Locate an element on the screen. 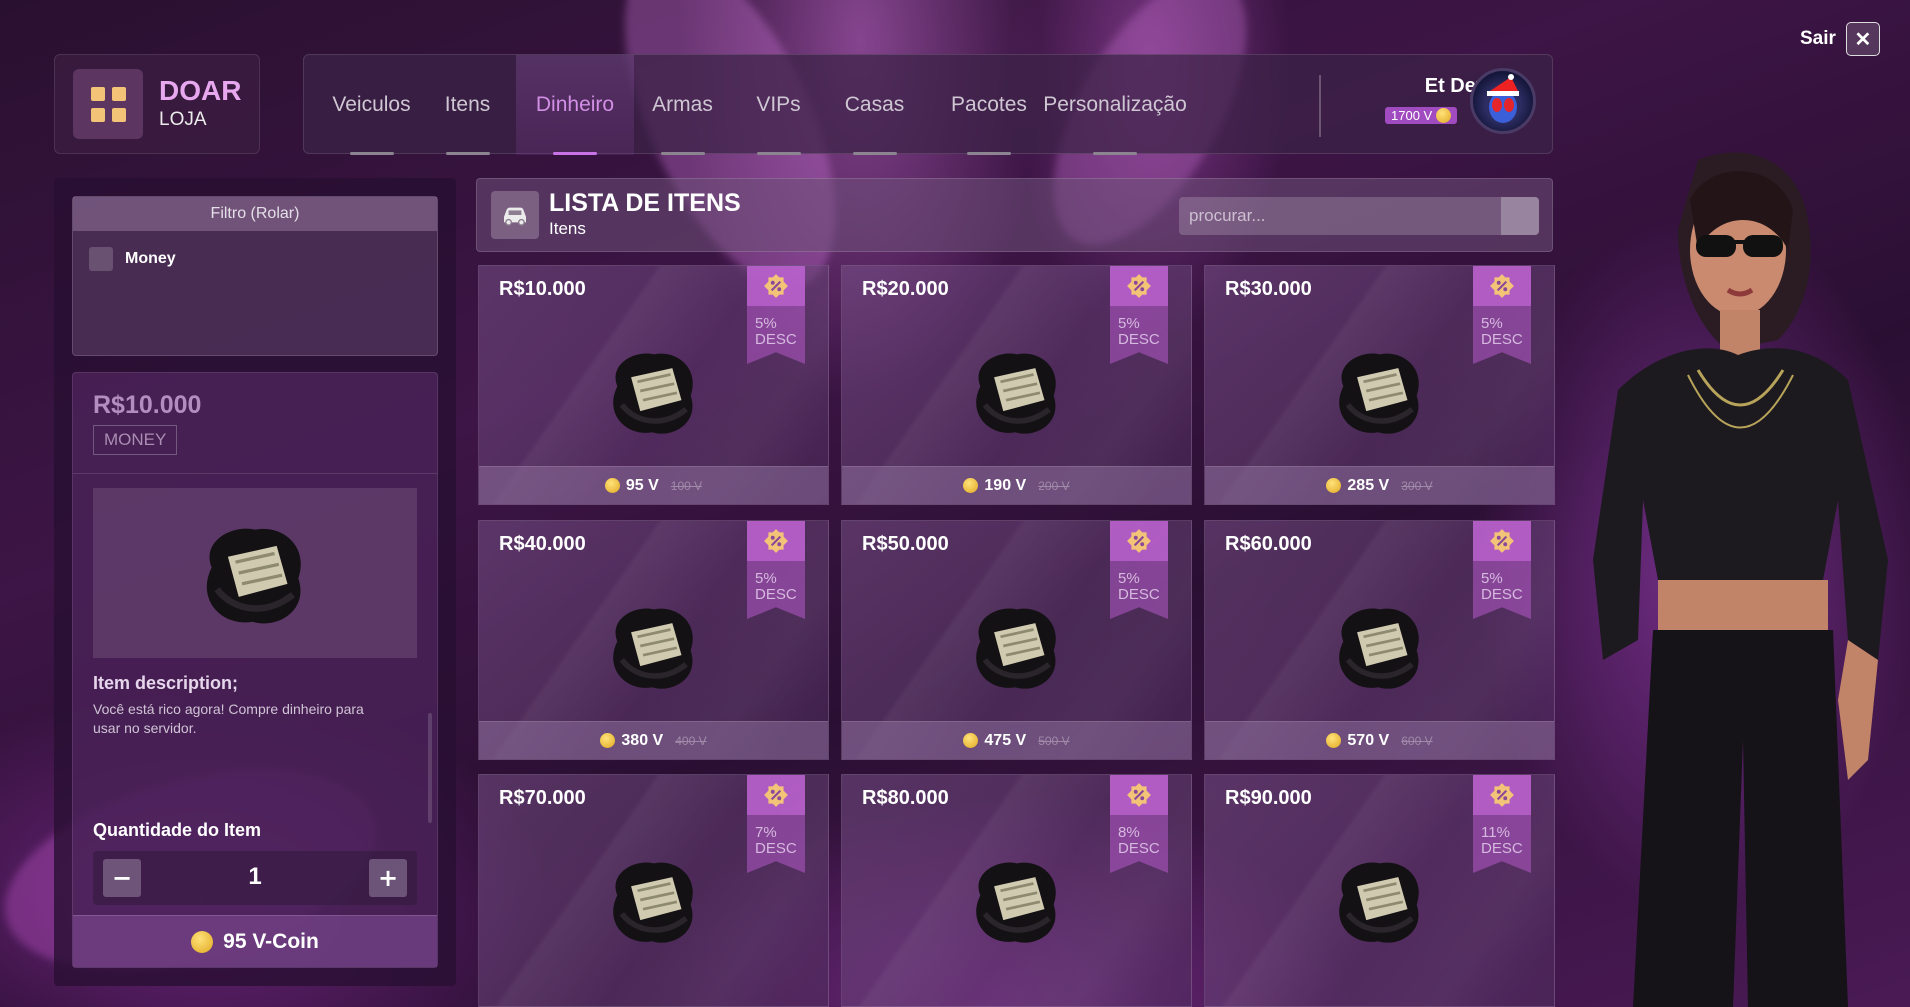 The height and width of the screenshot is (1007, 1910). alien-avatar-icon is located at coordinates (1503, 98).